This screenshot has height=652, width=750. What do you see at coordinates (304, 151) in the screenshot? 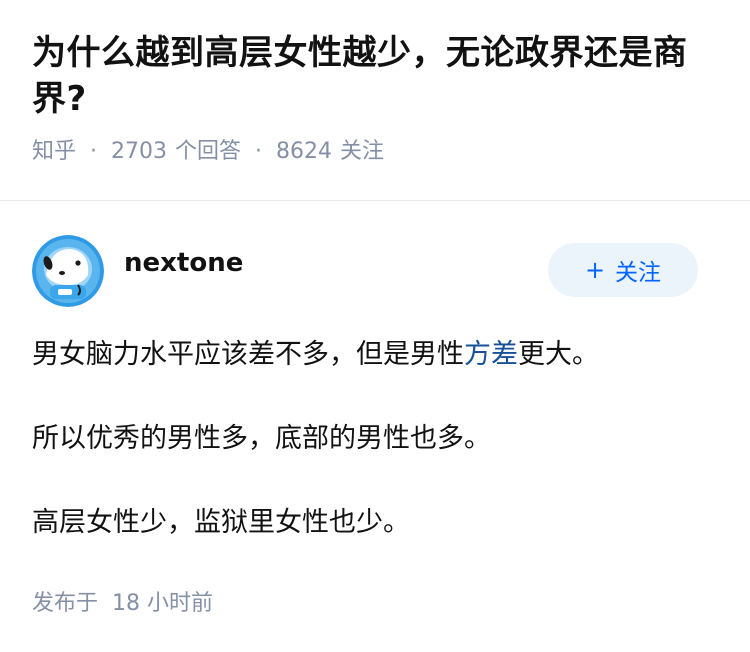
I see `follower-count: 8624` at bounding box center [304, 151].